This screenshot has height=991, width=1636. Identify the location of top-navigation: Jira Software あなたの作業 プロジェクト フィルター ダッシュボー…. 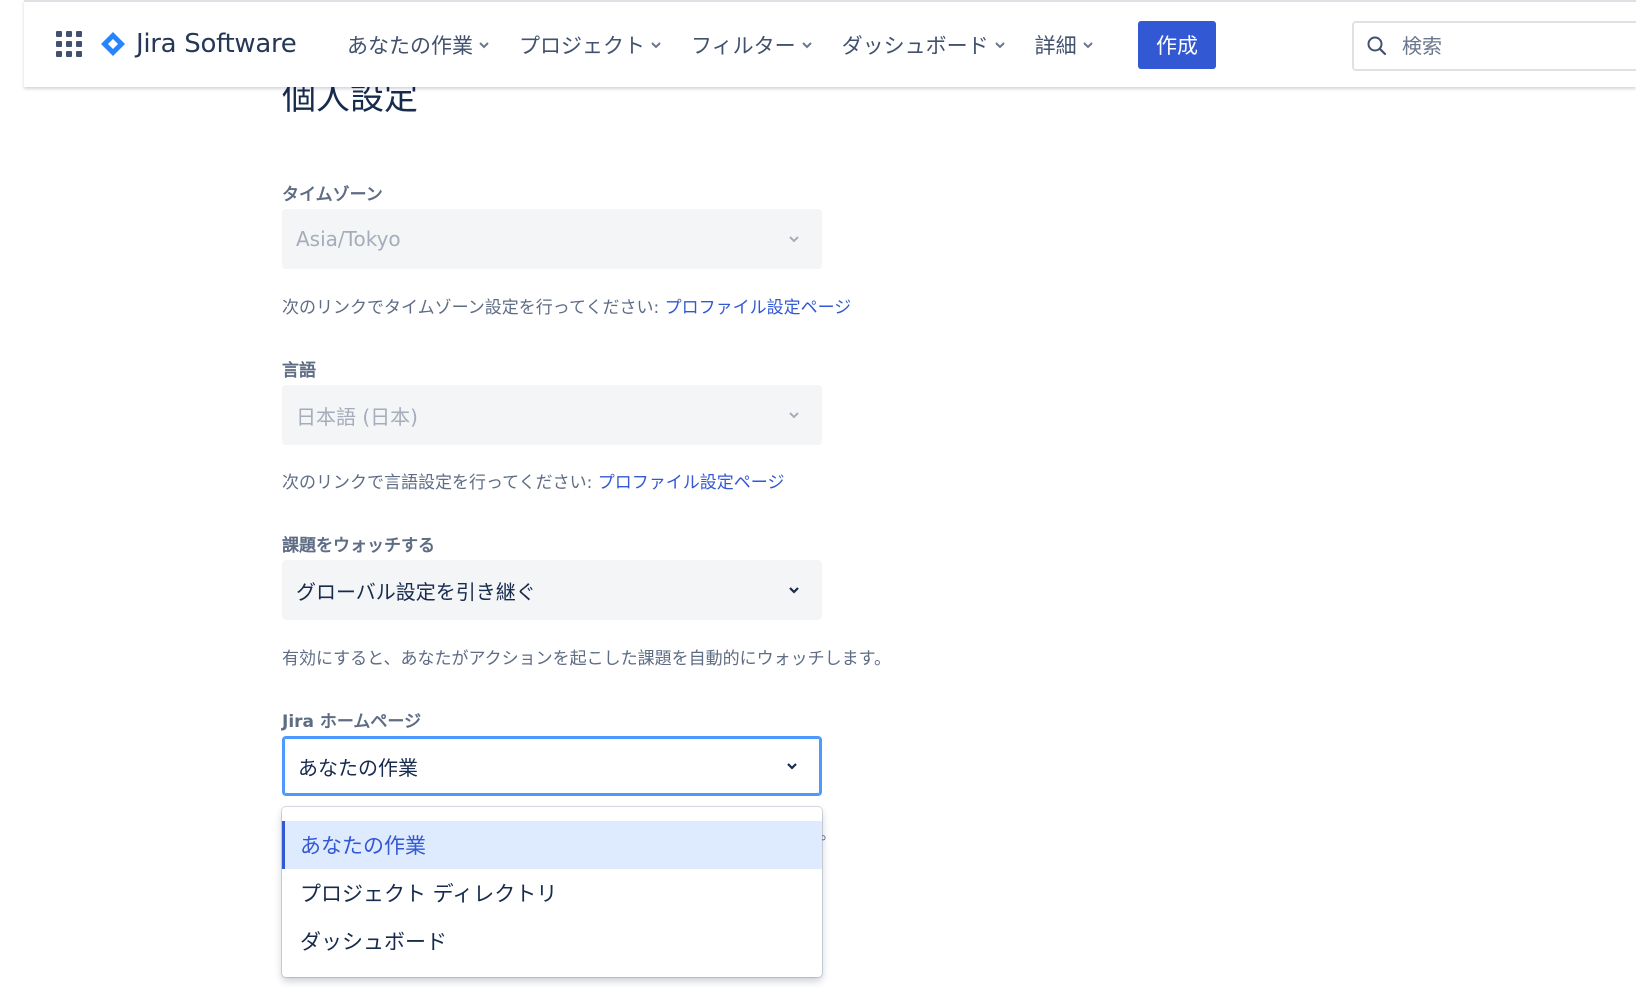
(830, 43).